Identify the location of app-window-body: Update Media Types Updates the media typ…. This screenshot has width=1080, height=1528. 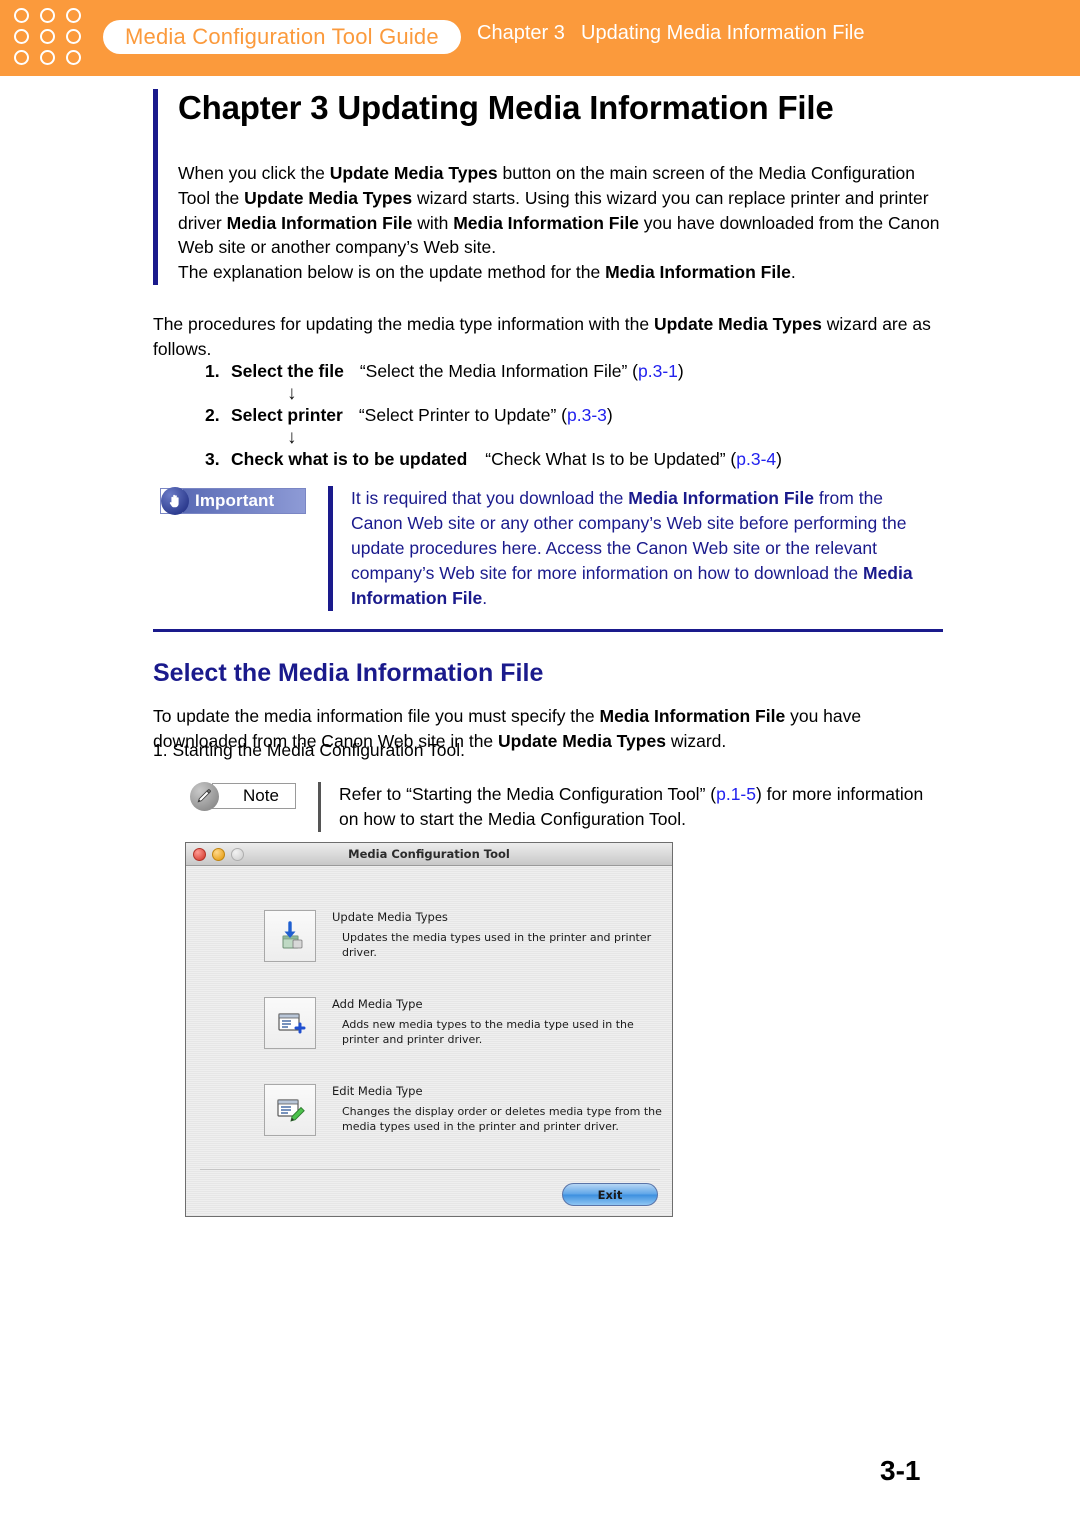
(429, 1041).